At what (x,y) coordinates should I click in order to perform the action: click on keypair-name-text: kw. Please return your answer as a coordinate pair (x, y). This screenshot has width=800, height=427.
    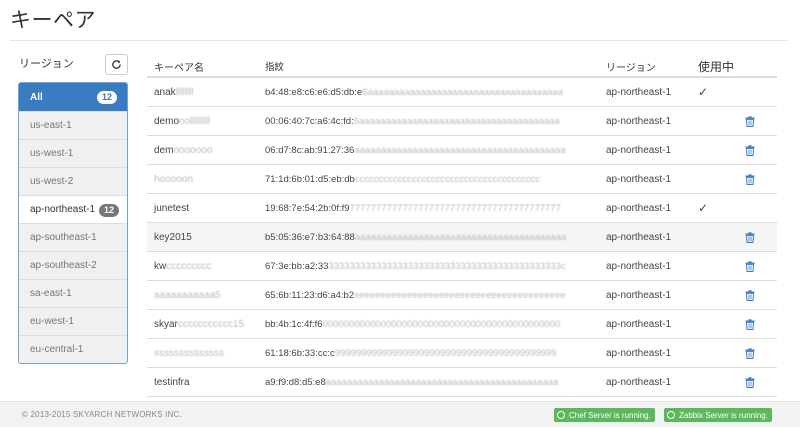
    Looking at the image, I should click on (160, 266).